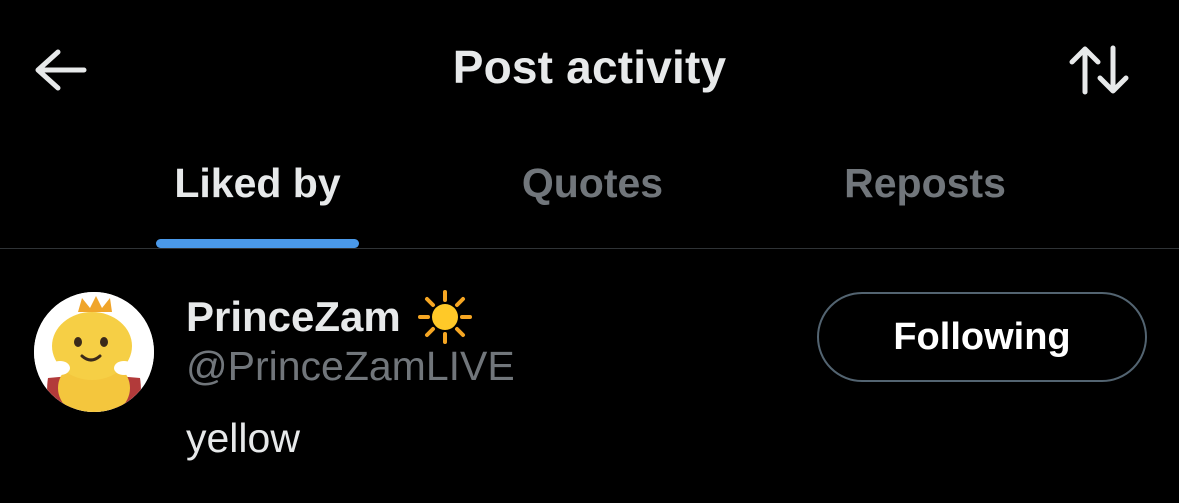  What do you see at coordinates (925, 182) in the screenshot?
I see `tab-label: Reposts` at bounding box center [925, 182].